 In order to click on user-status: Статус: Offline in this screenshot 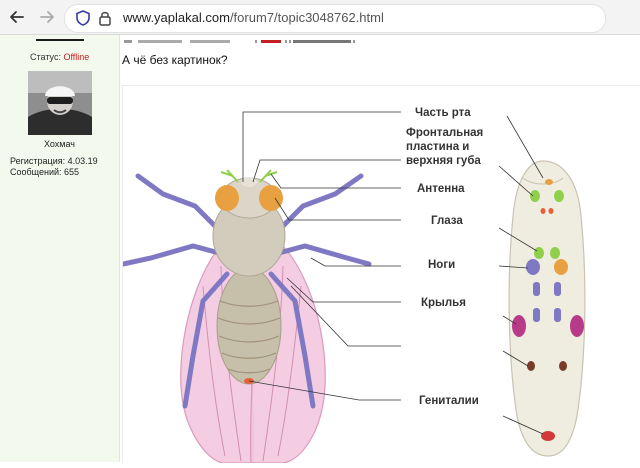, I will do `click(59, 57)`.